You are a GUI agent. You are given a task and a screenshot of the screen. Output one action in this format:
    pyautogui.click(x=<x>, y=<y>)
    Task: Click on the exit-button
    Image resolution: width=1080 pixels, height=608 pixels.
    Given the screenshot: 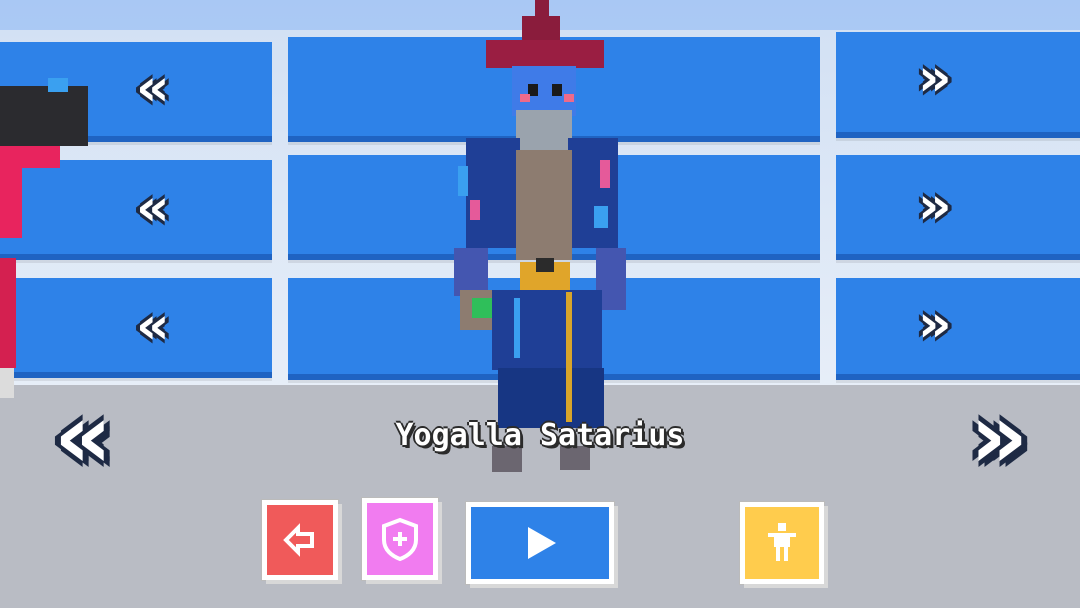 What is the action you would take?
    pyautogui.click(x=300, y=540)
    